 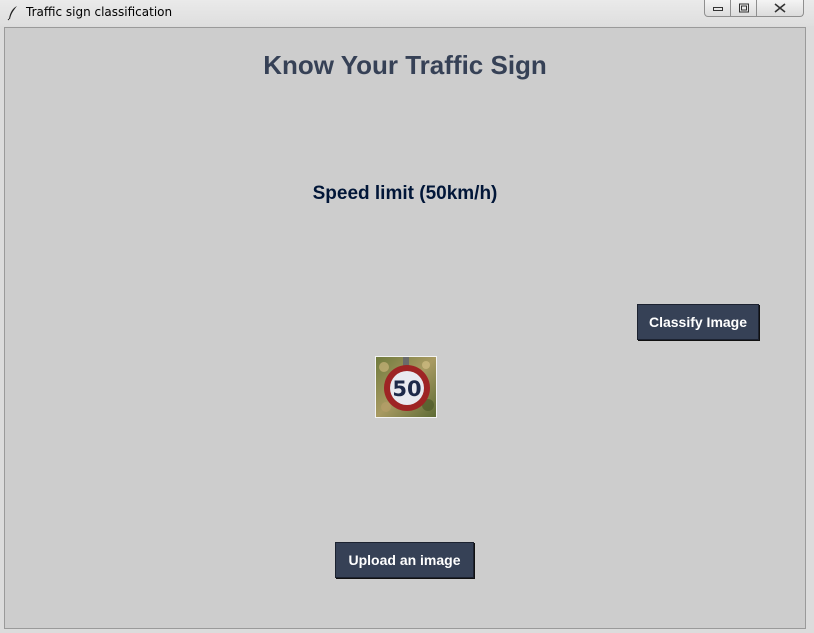 I want to click on close-button, so click(x=780, y=8).